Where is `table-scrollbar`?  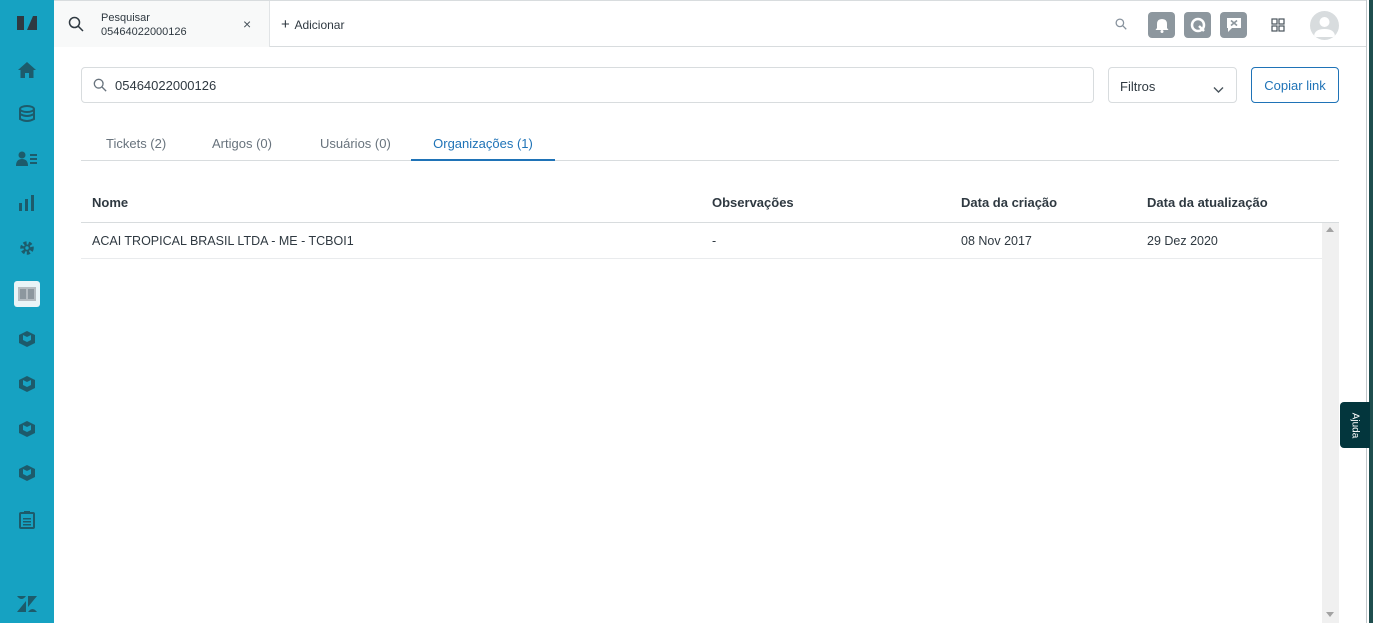 table-scrollbar is located at coordinates (1330, 423).